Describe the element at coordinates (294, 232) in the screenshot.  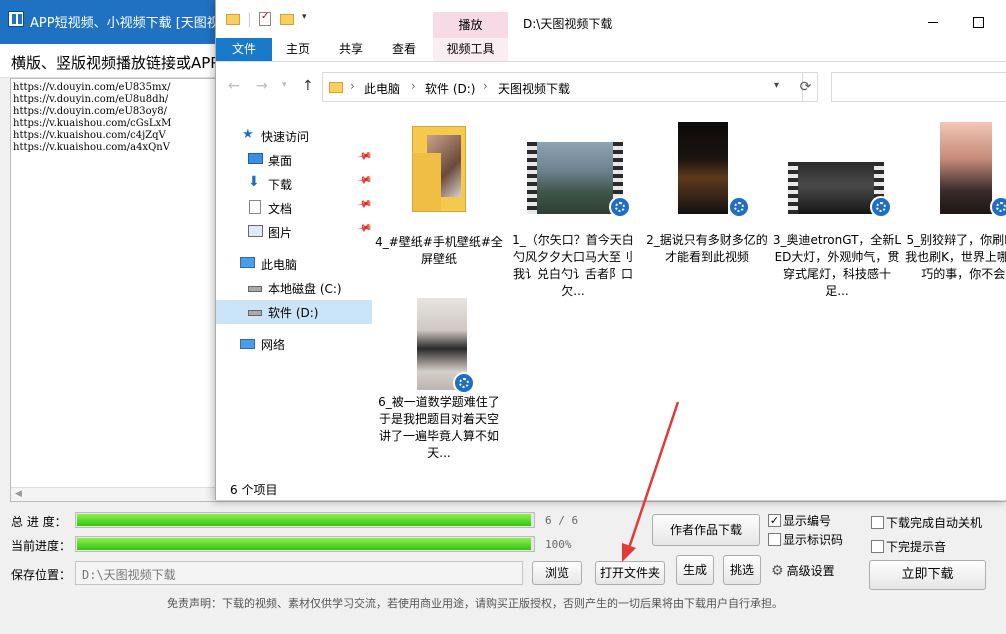
I see `nav-pictures: 图片 📌` at that location.